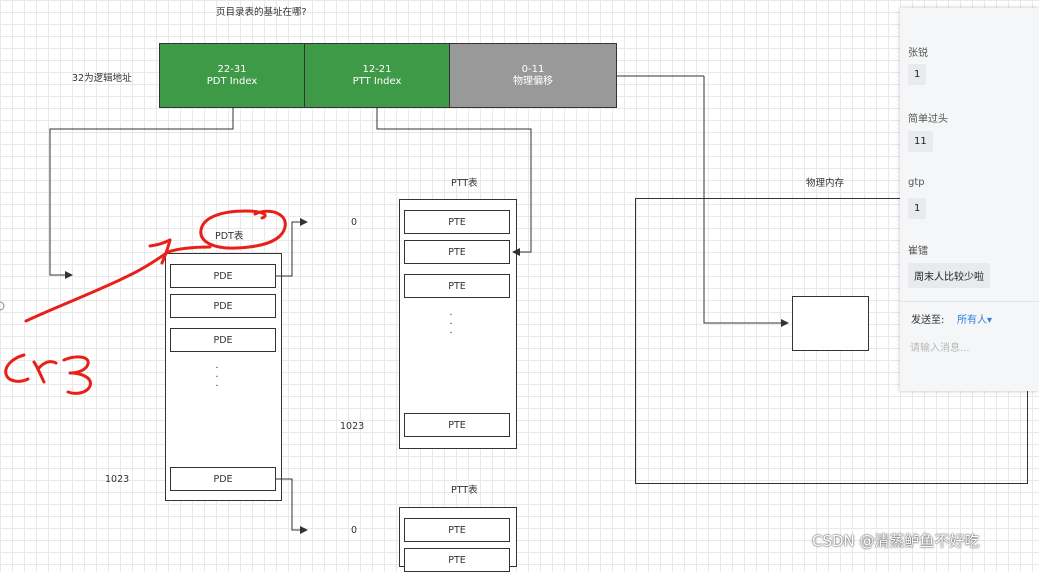 This screenshot has height=572, width=1039. What do you see at coordinates (746, 201) in the screenshot?
I see `offset-arrow` at bounding box center [746, 201].